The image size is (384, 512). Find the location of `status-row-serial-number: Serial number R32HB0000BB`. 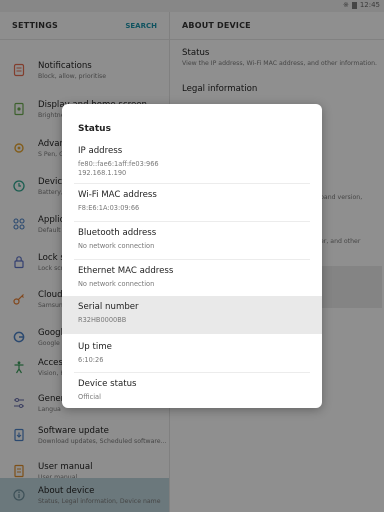

status-row-serial-number: Serial number R32HB0000BB is located at coordinates (192, 315).